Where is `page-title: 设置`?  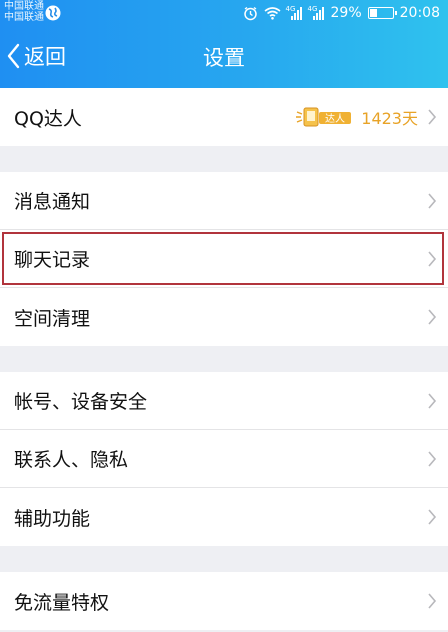 page-title: 设置 is located at coordinates (224, 58).